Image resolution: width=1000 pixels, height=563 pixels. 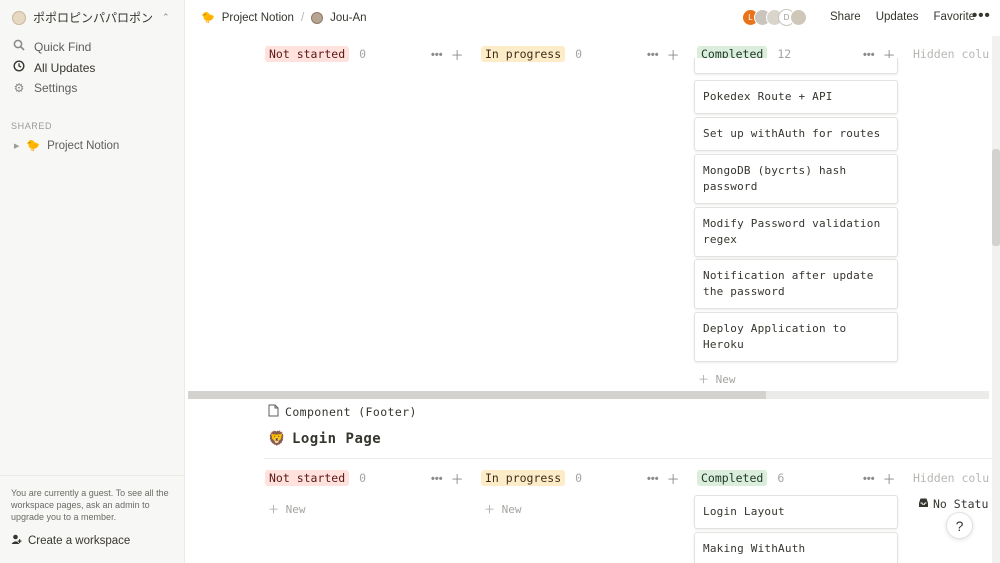 What do you see at coordinates (961, 504) in the screenshot?
I see `no-status-label: No Statu` at bounding box center [961, 504].